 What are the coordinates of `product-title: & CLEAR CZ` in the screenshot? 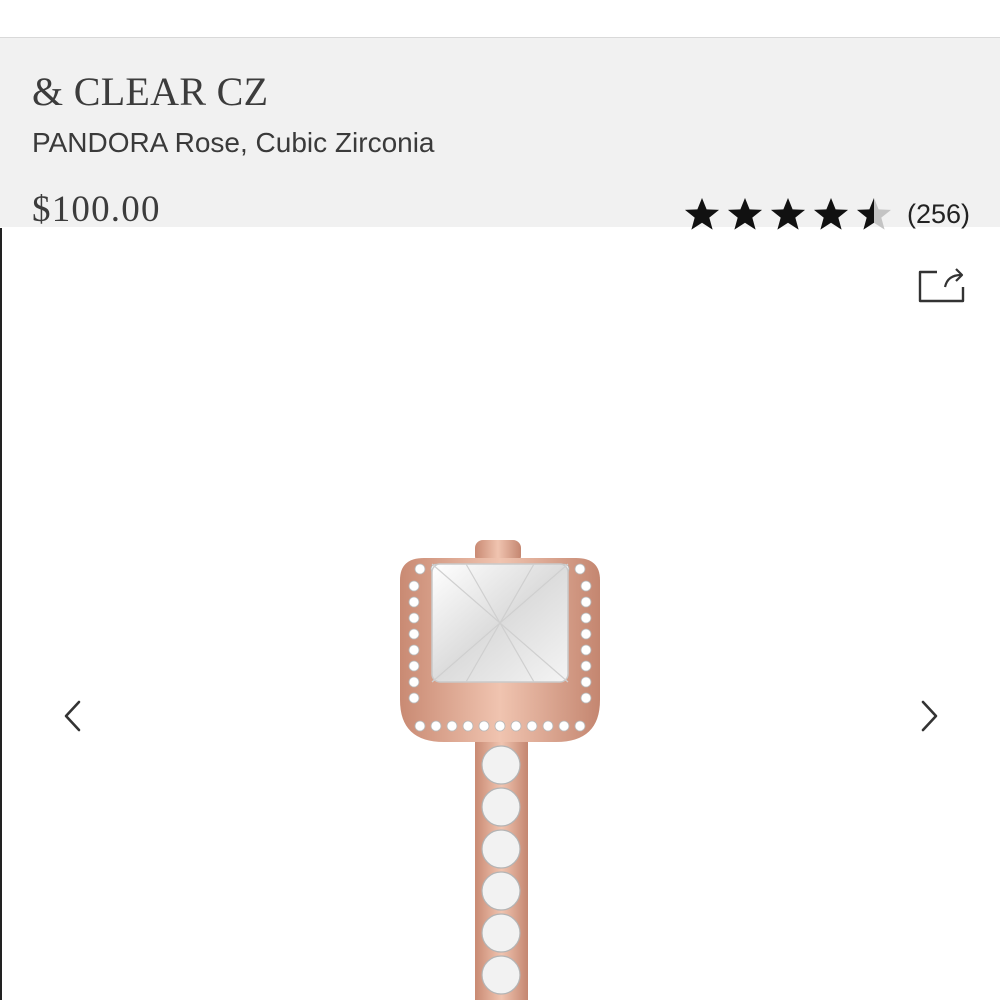 It's located at (150, 91).